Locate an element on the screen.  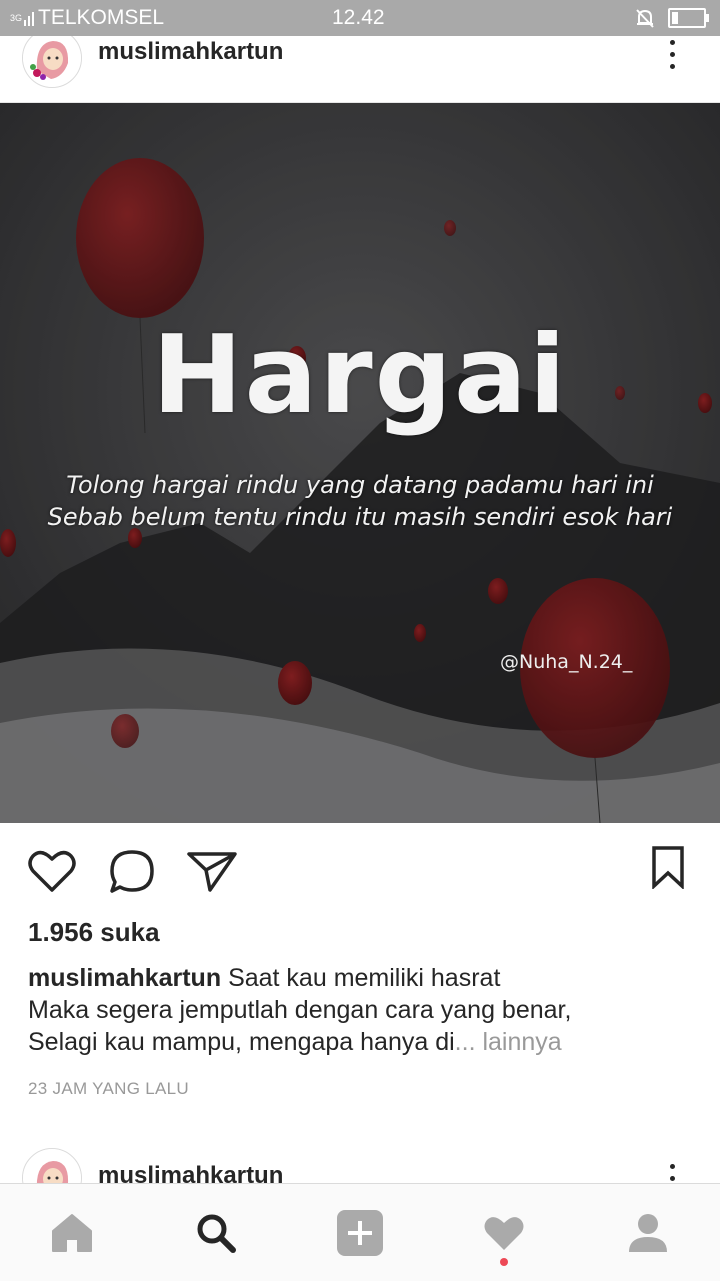
battery-icon is located at coordinates (688, 18).